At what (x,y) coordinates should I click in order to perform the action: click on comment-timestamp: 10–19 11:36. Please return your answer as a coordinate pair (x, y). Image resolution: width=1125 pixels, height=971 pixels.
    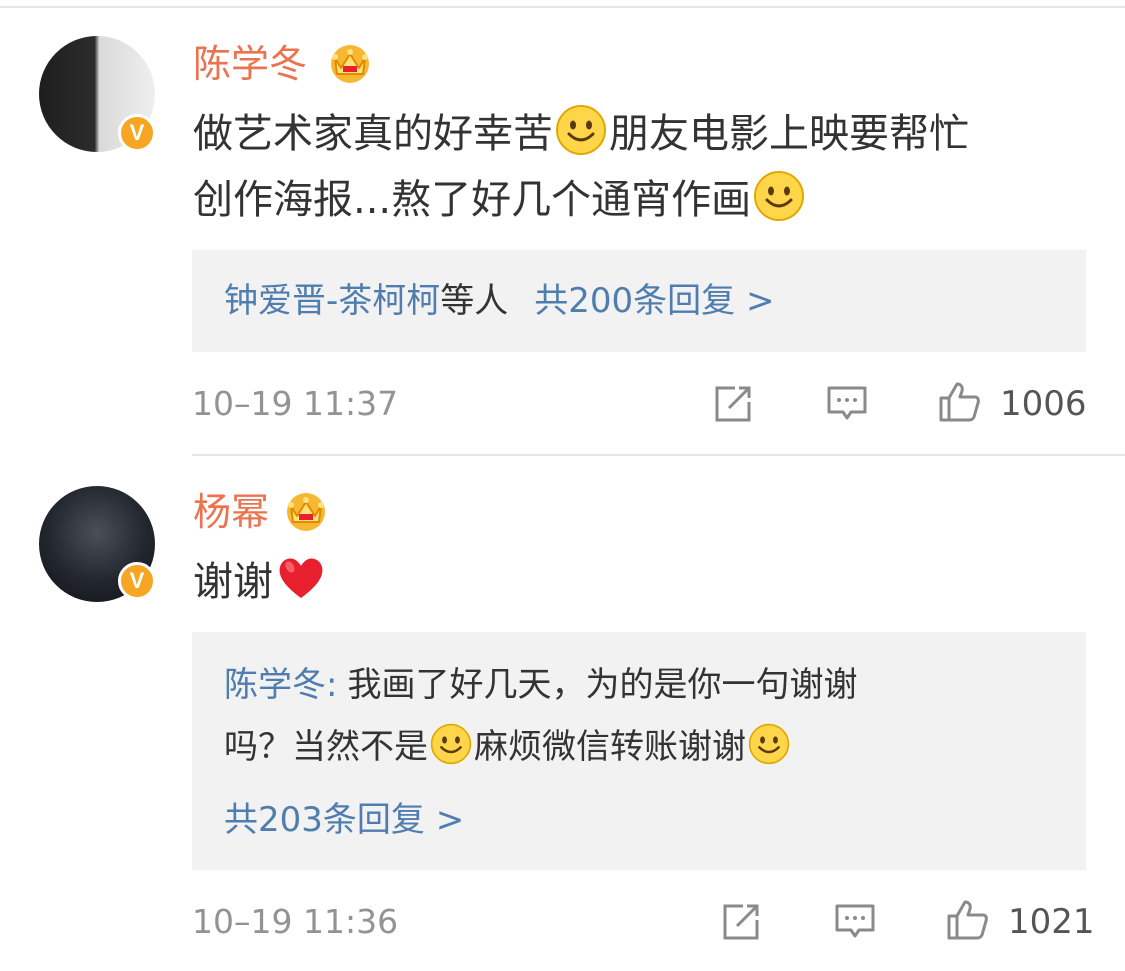
    Looking at the image, I should click on (295, 921).